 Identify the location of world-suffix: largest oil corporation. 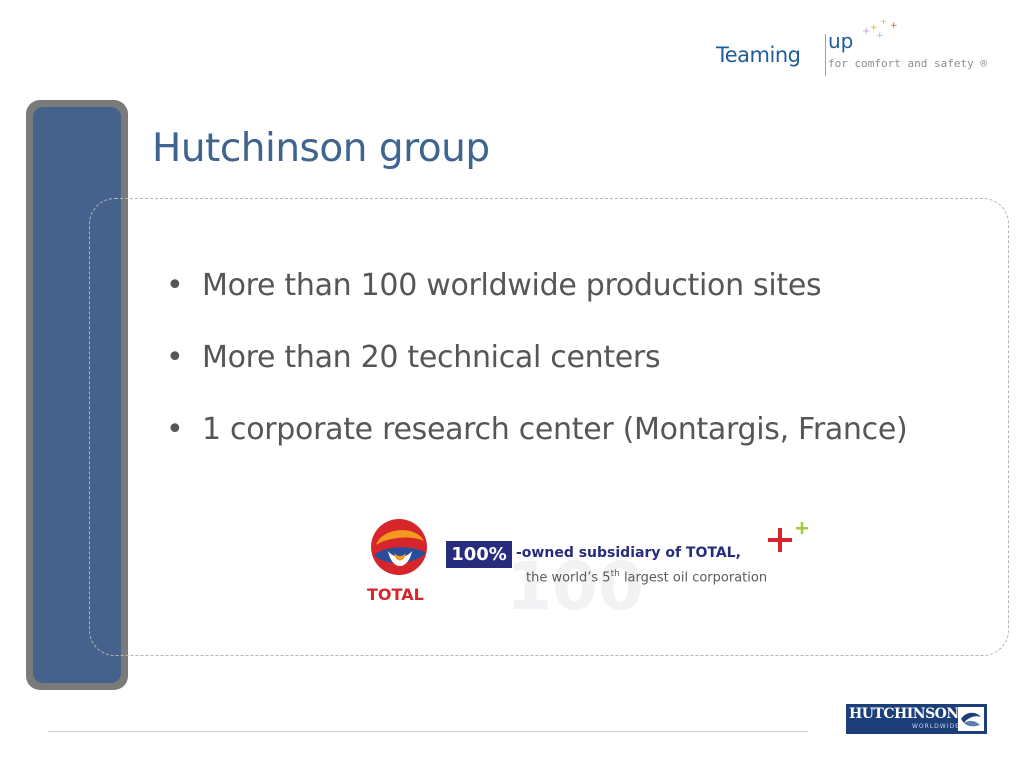
(693, 578).